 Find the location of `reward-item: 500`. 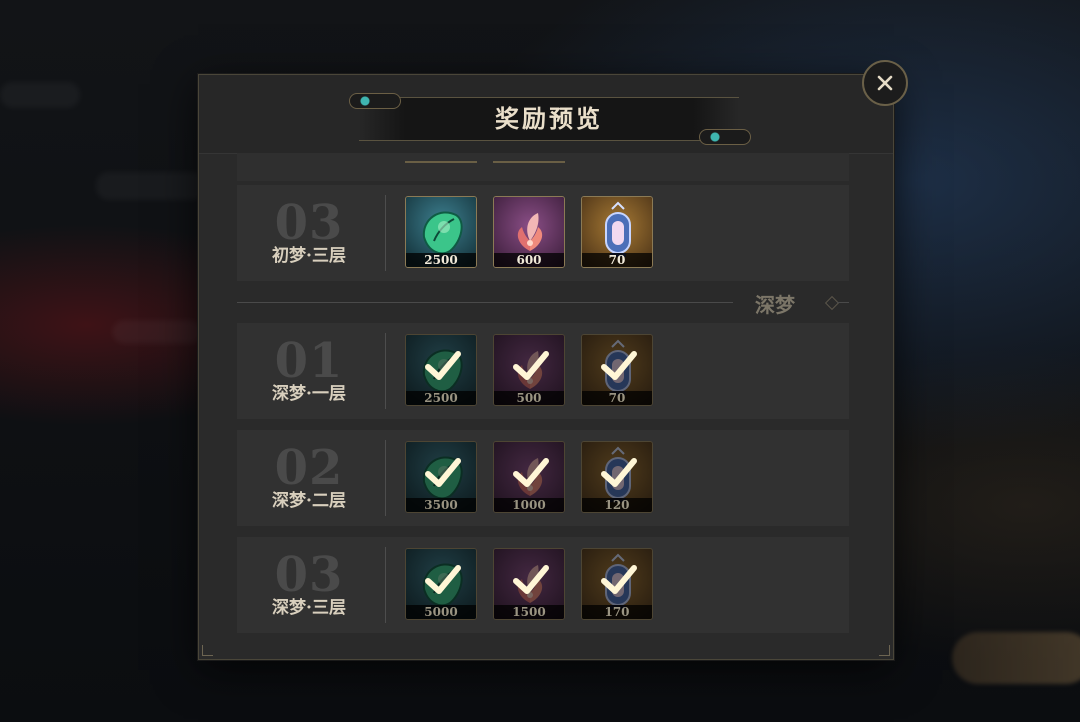

reward-item: 500 is located at coordinates (529, 370).